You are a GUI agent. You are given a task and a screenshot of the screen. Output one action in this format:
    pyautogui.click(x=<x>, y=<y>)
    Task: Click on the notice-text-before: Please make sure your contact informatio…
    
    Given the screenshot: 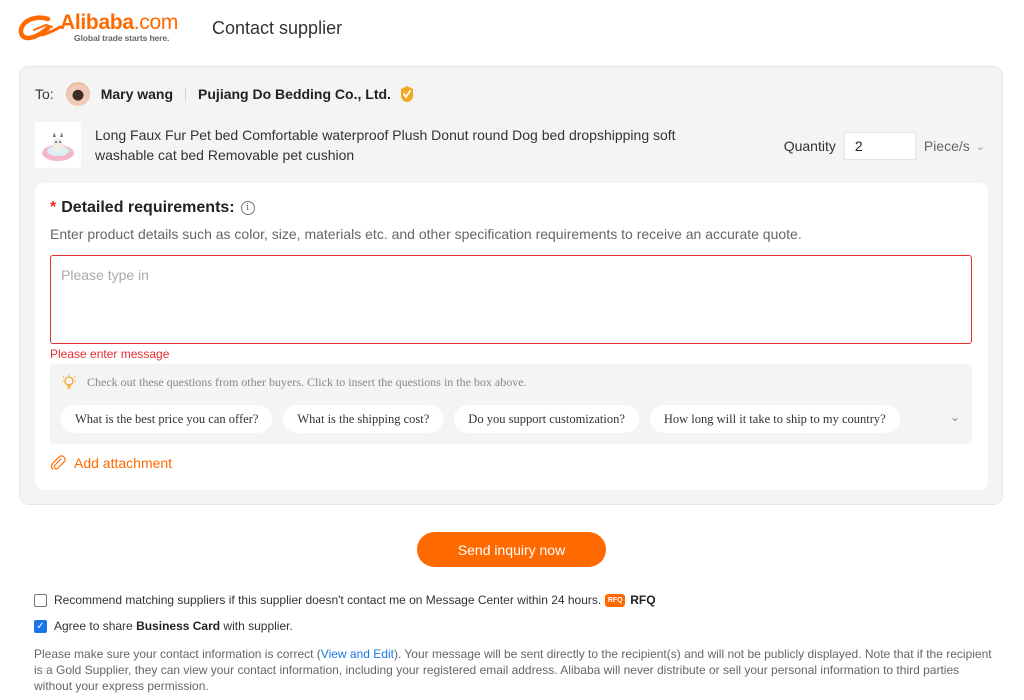 What is the action you would take?
    pyautogui.click(x=177, y=654)
    